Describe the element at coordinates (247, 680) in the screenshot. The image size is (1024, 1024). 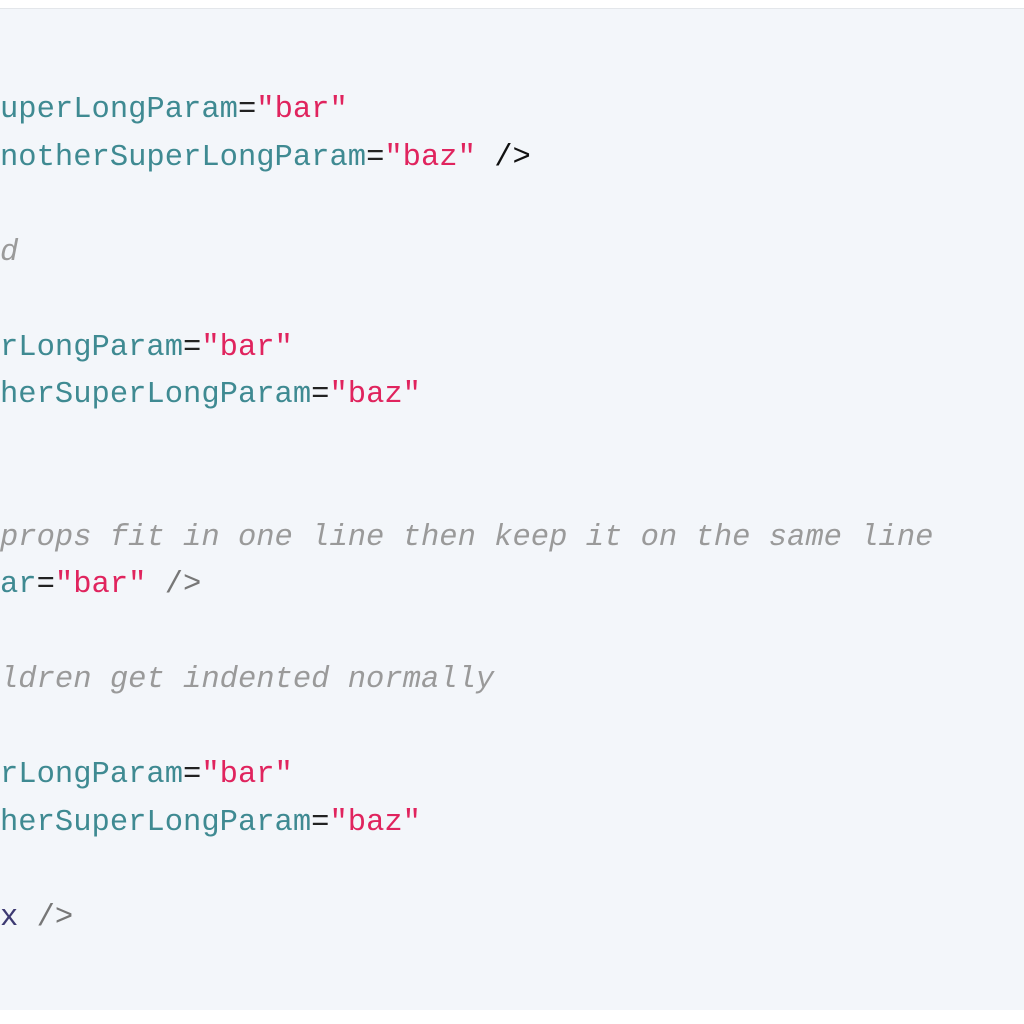
I see `code-token: ldren get indented normally` at that location.